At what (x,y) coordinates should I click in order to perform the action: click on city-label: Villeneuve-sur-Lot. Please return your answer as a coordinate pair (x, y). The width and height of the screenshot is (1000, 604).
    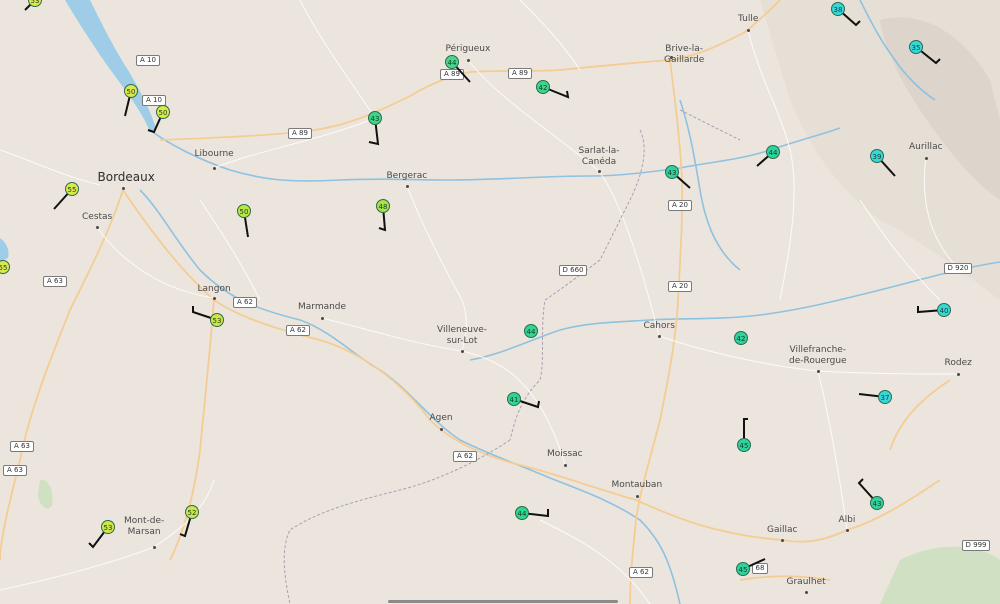
    Looking at the image, I should click on (462, 335).